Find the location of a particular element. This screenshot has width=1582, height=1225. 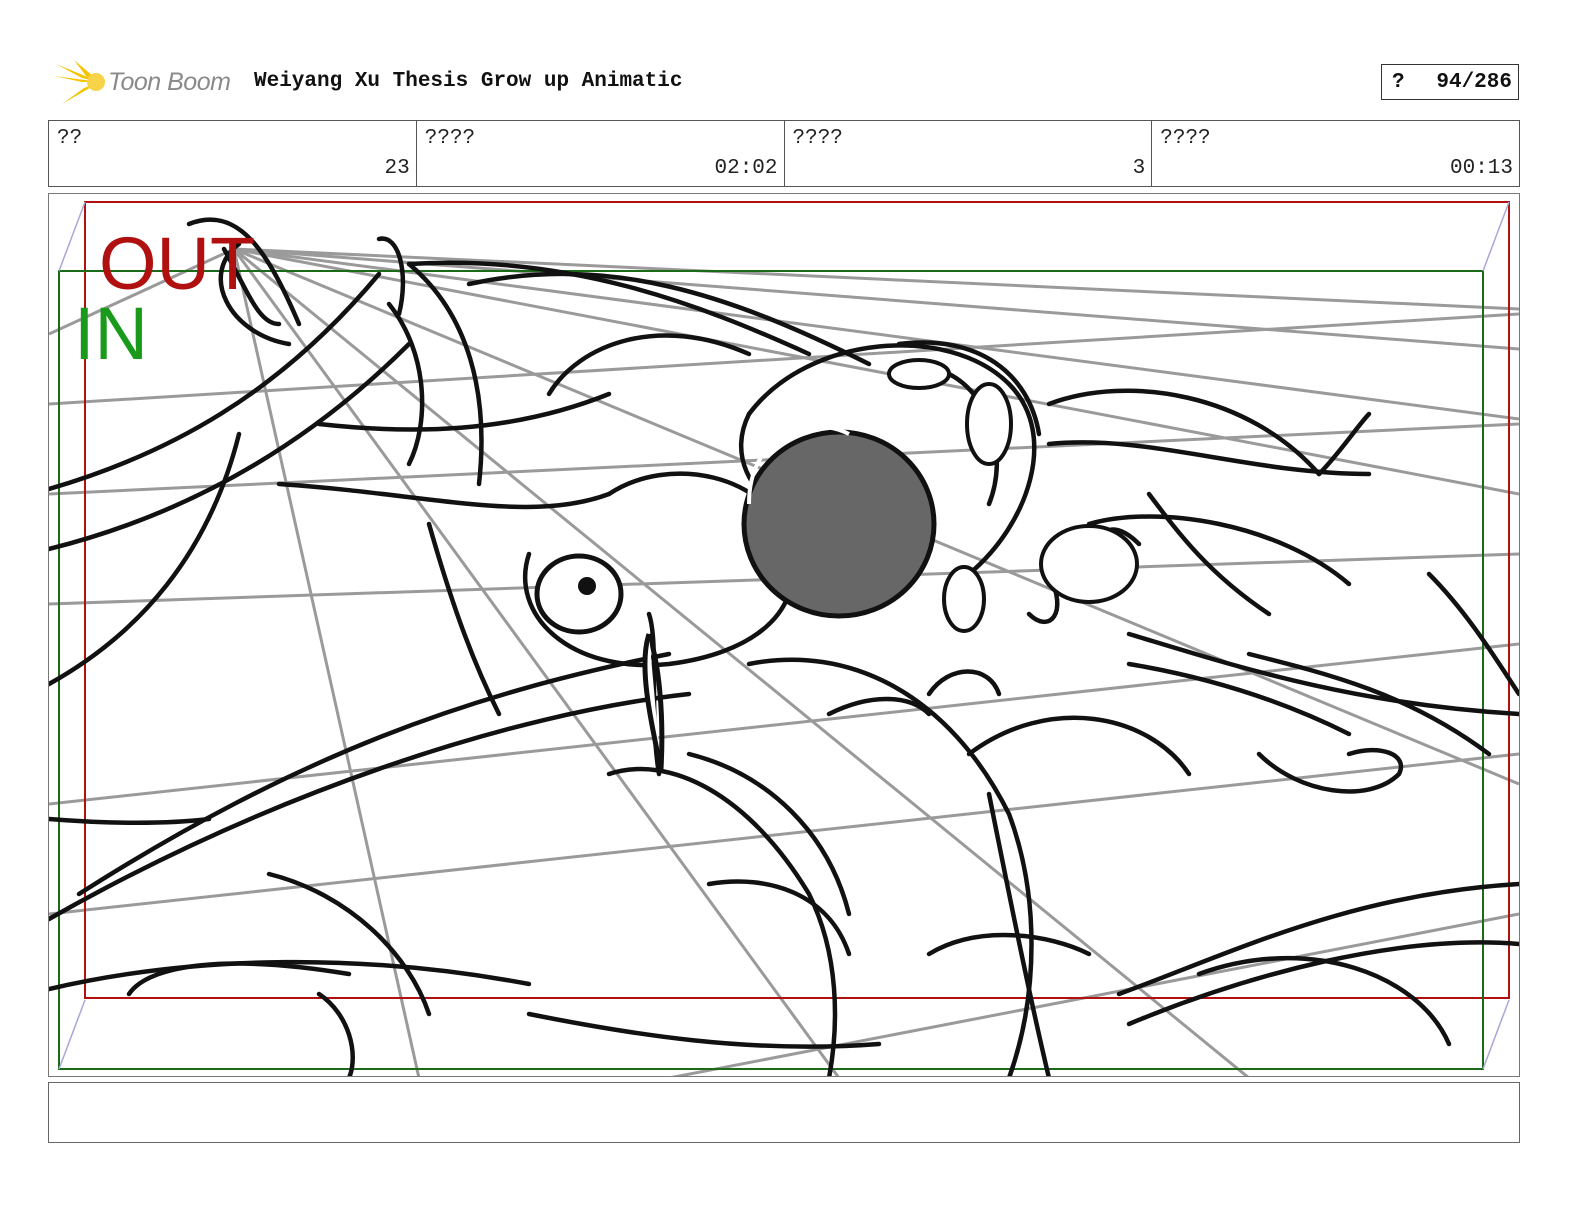

page-counter: ? 94/286 is located at coordinates (1450, 82).